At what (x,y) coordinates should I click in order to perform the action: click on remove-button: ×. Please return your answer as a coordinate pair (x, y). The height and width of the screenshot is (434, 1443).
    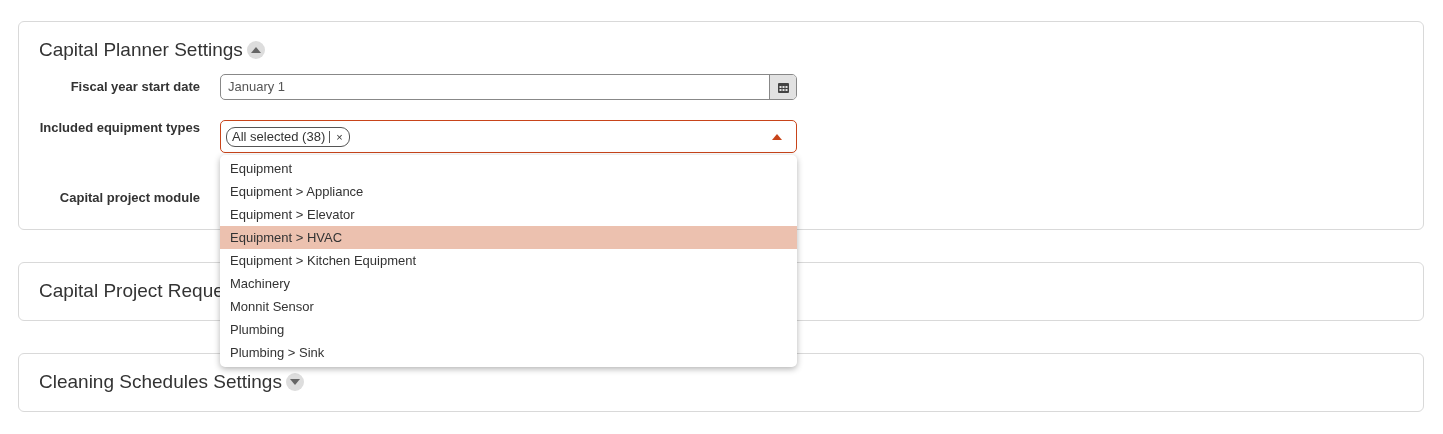
    Looking at the image, I should click on (339, 136).